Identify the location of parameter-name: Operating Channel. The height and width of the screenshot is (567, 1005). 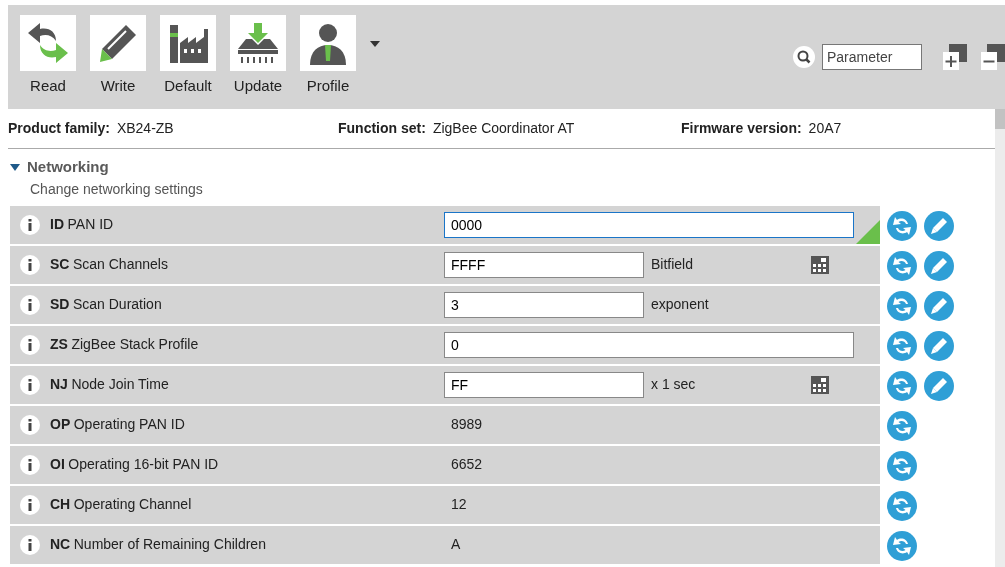
(132, 504).